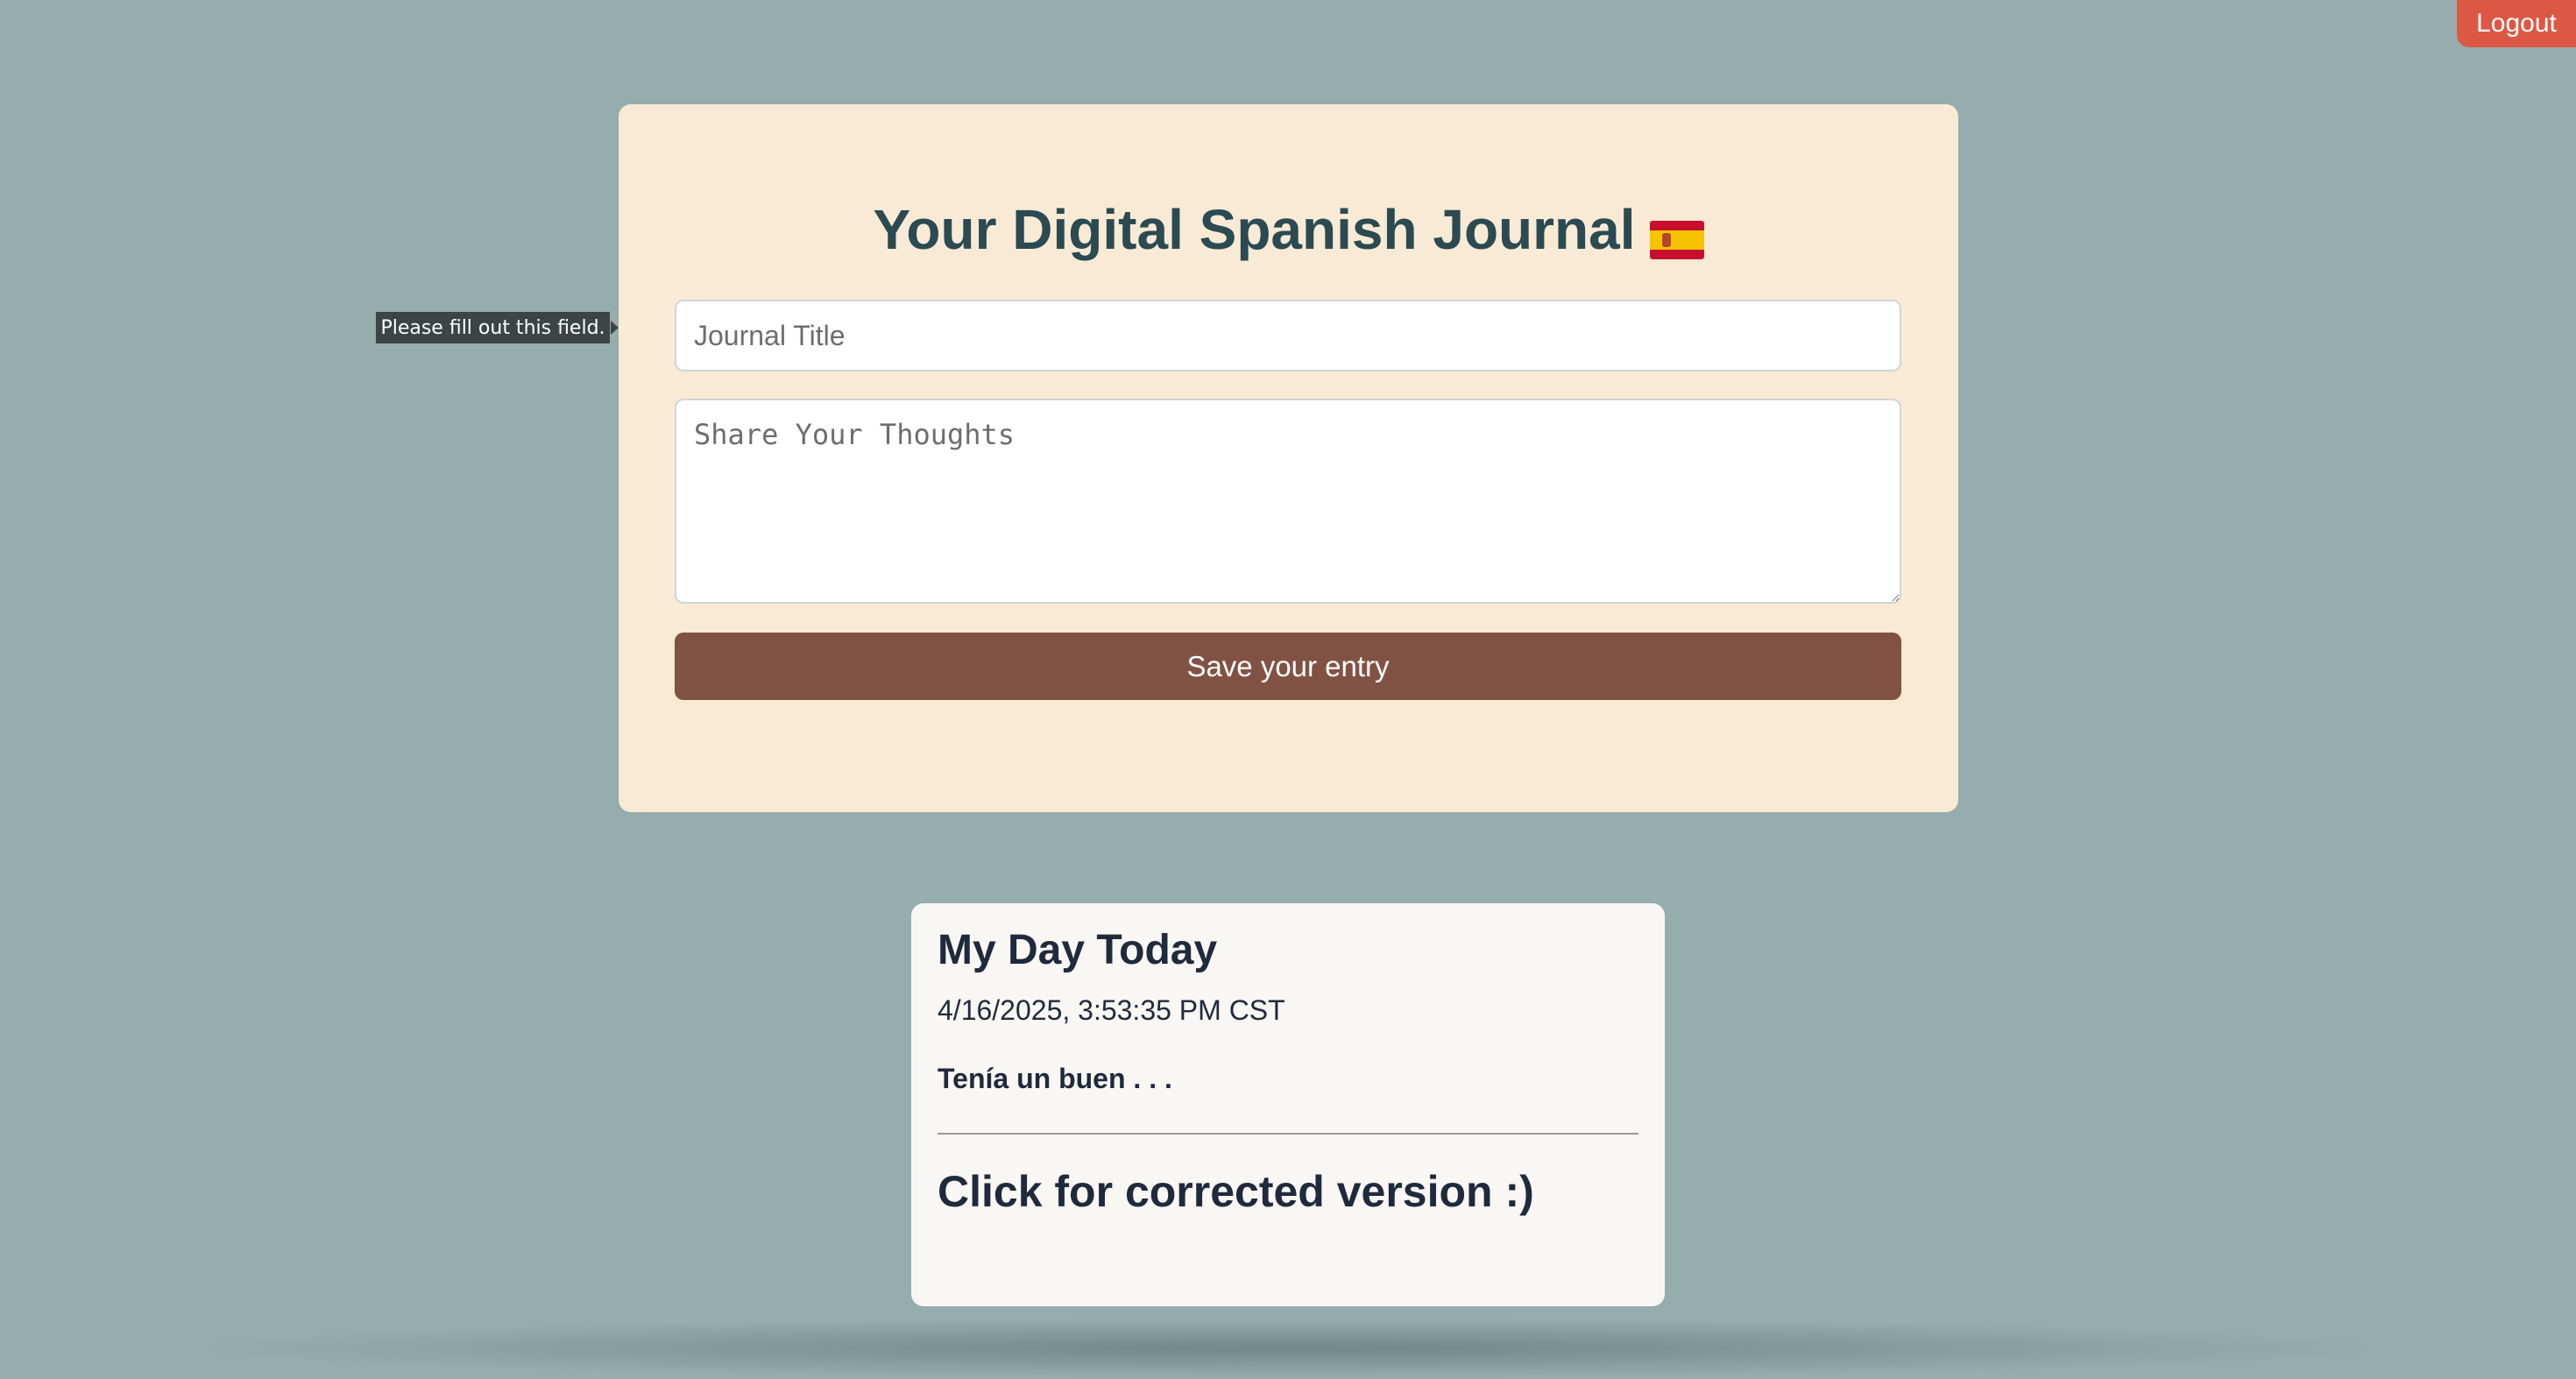  What do you see at coordinates (2516, 24) in the screenshot?
I see `logout-button: Logout` at bounding box center [2516, 24].